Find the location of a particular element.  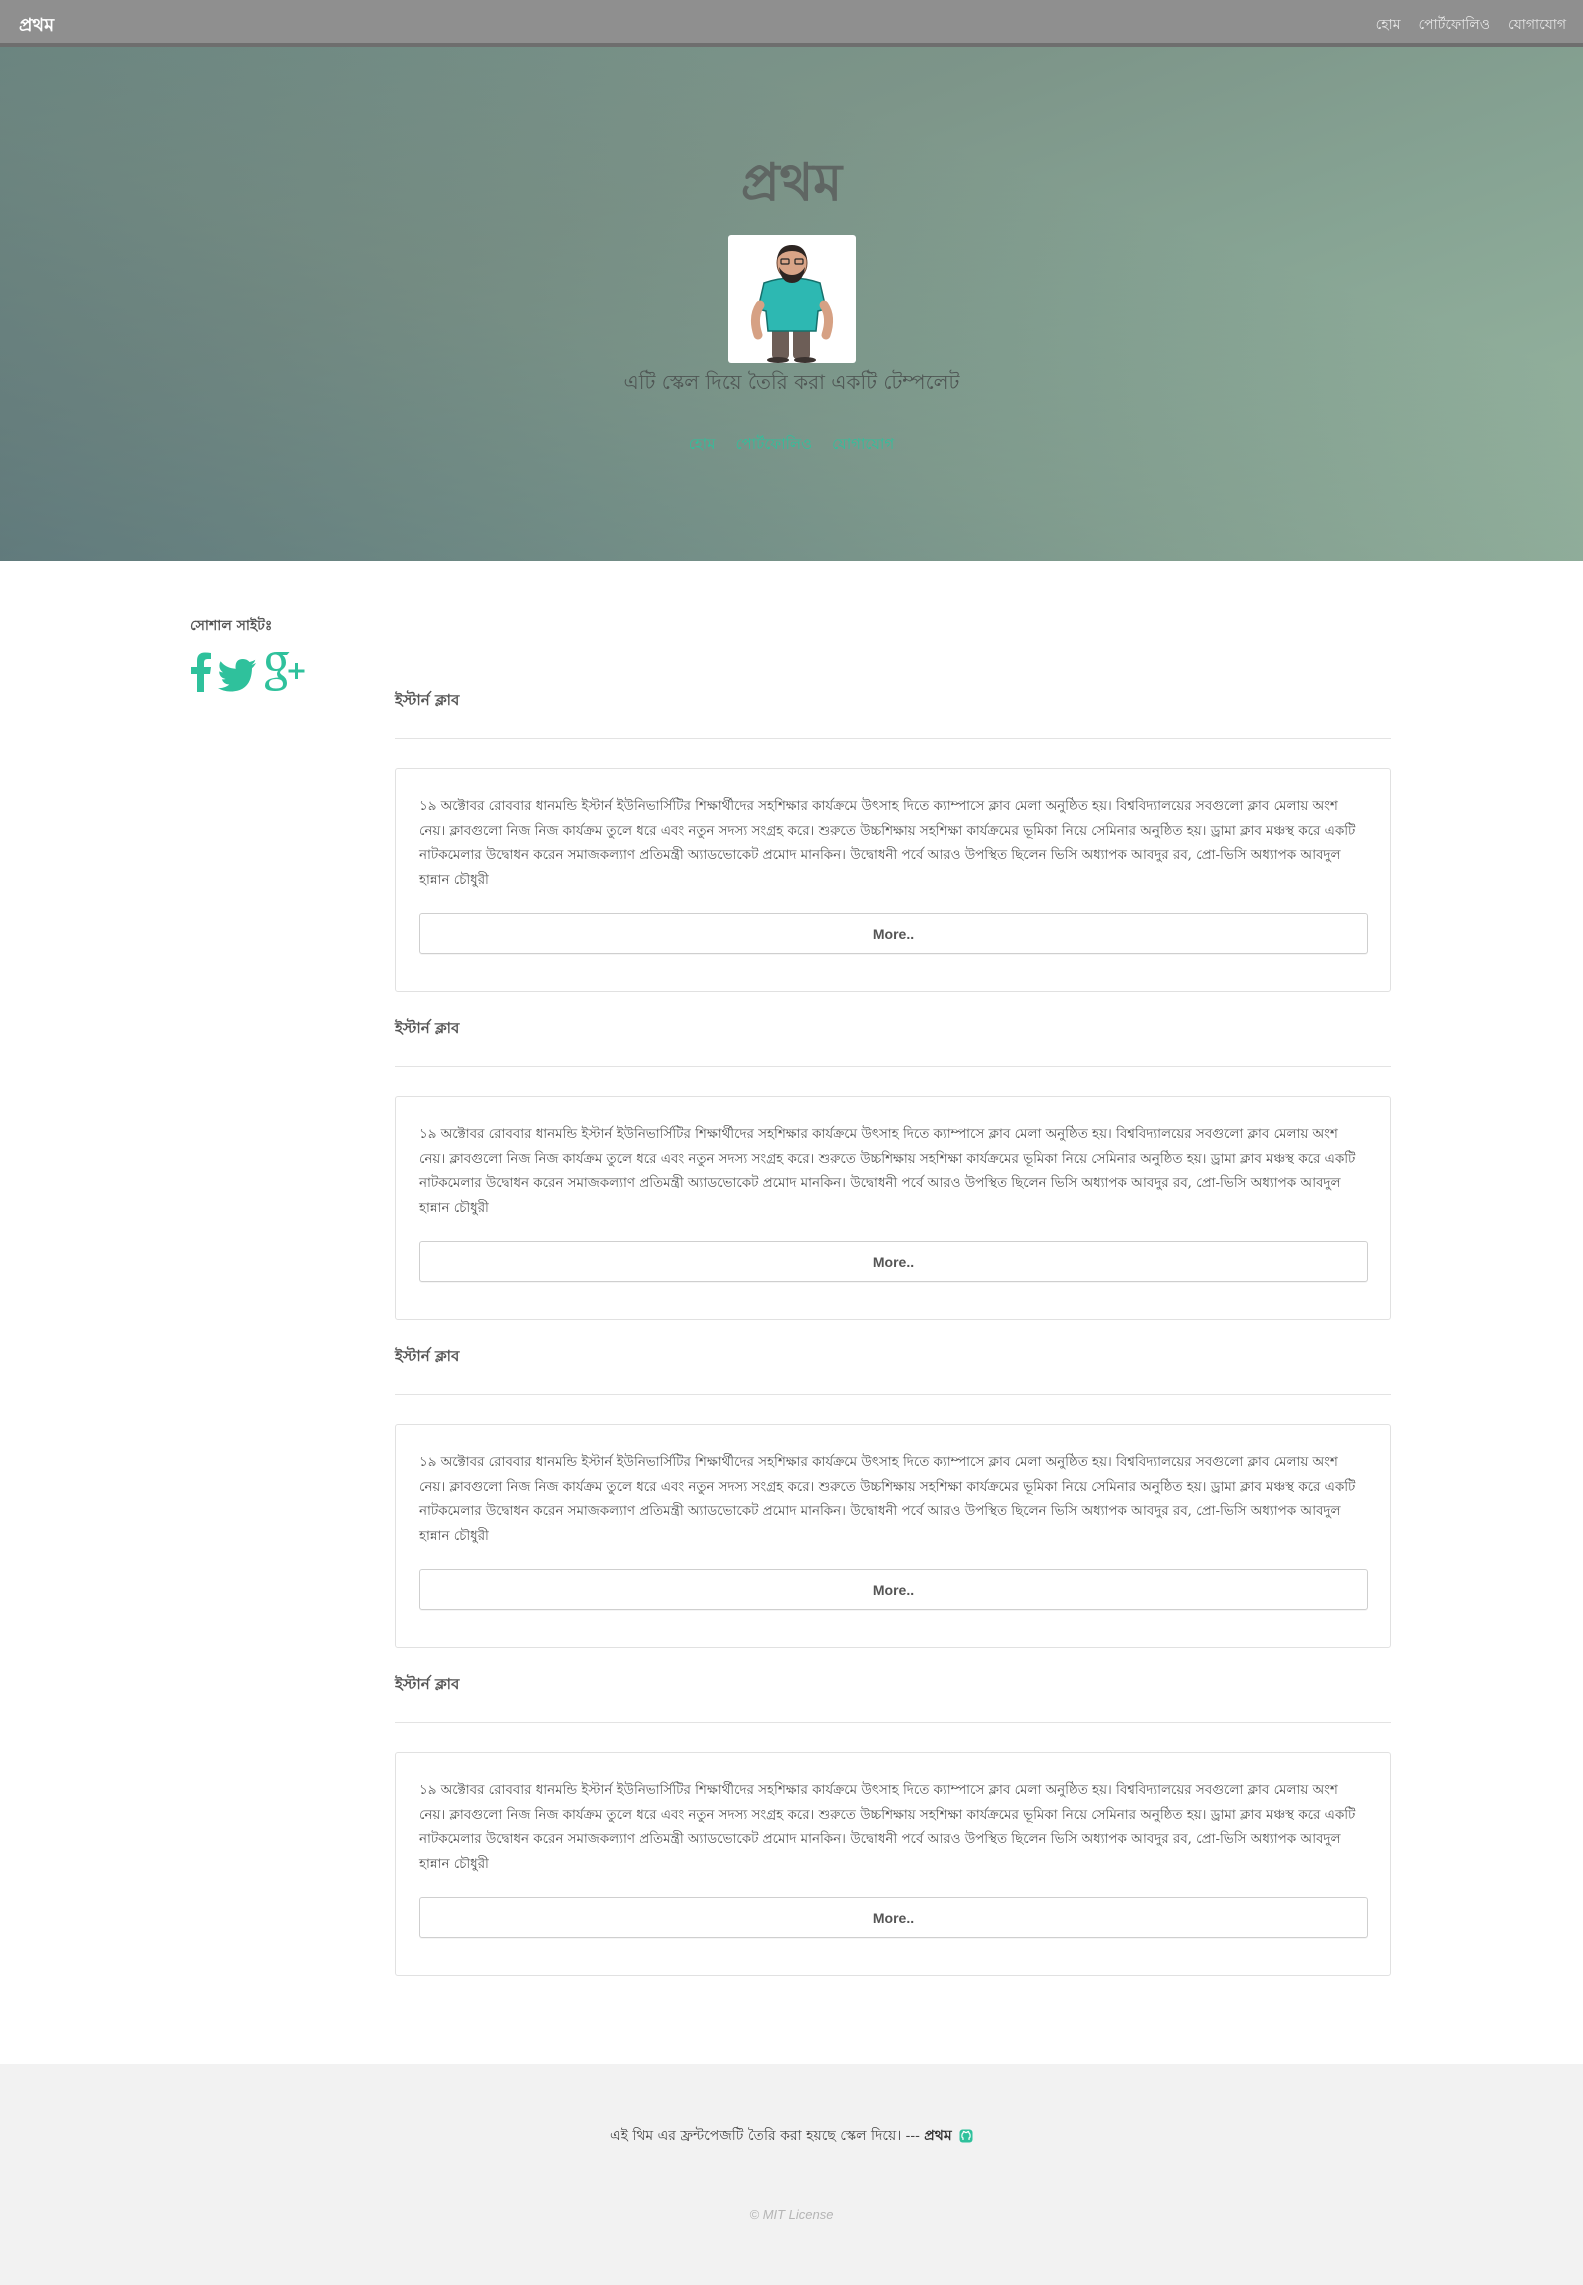

top-navbar: প্রথম হোম পোর্টফোলিও যোগাযোগ is located at coordinates (791, 23).